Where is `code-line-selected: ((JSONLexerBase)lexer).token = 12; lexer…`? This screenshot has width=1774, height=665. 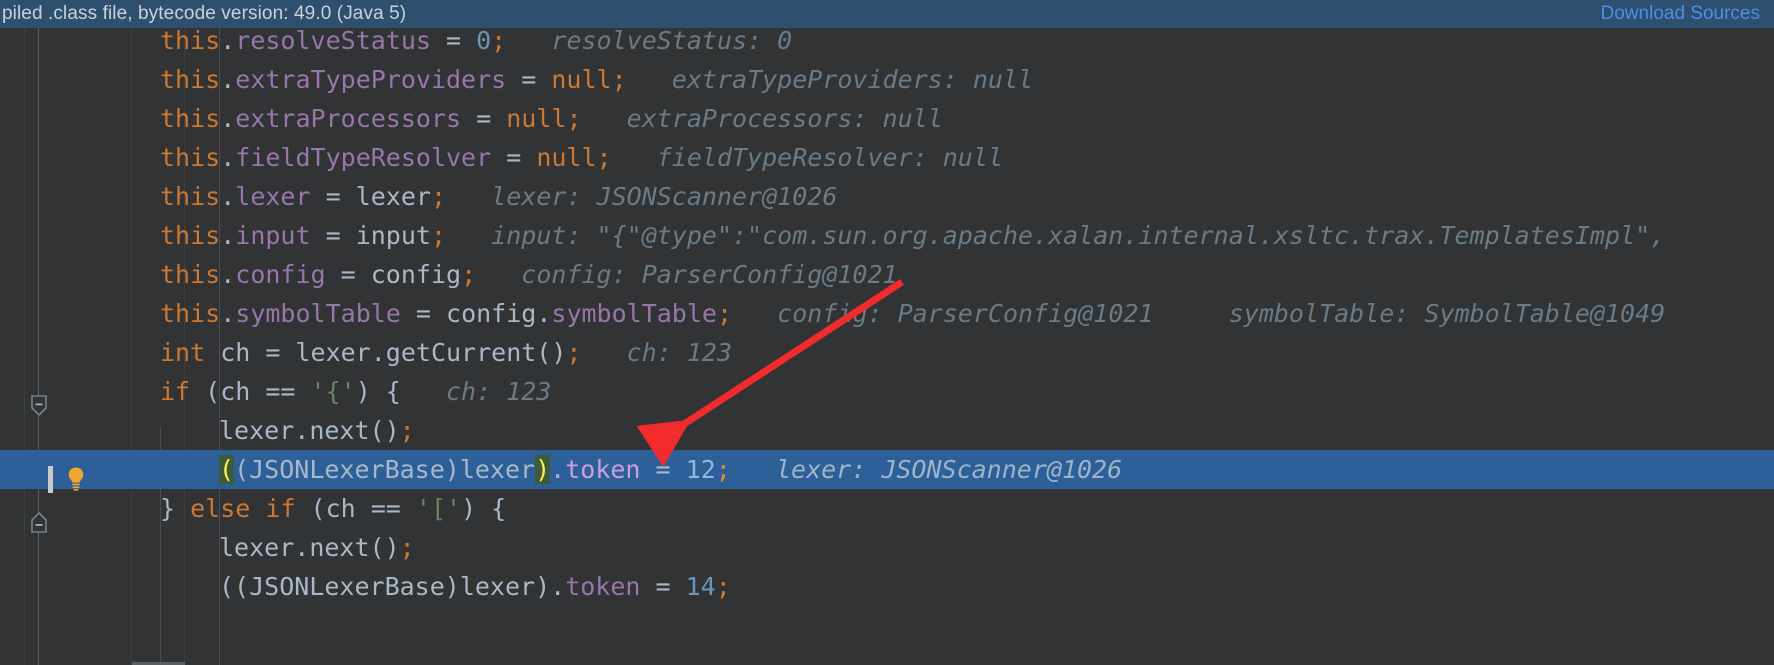
code-line-selected: ((JSONLexerBase)lexer).token = 12; lexer… is located at coordinates (887, 469).